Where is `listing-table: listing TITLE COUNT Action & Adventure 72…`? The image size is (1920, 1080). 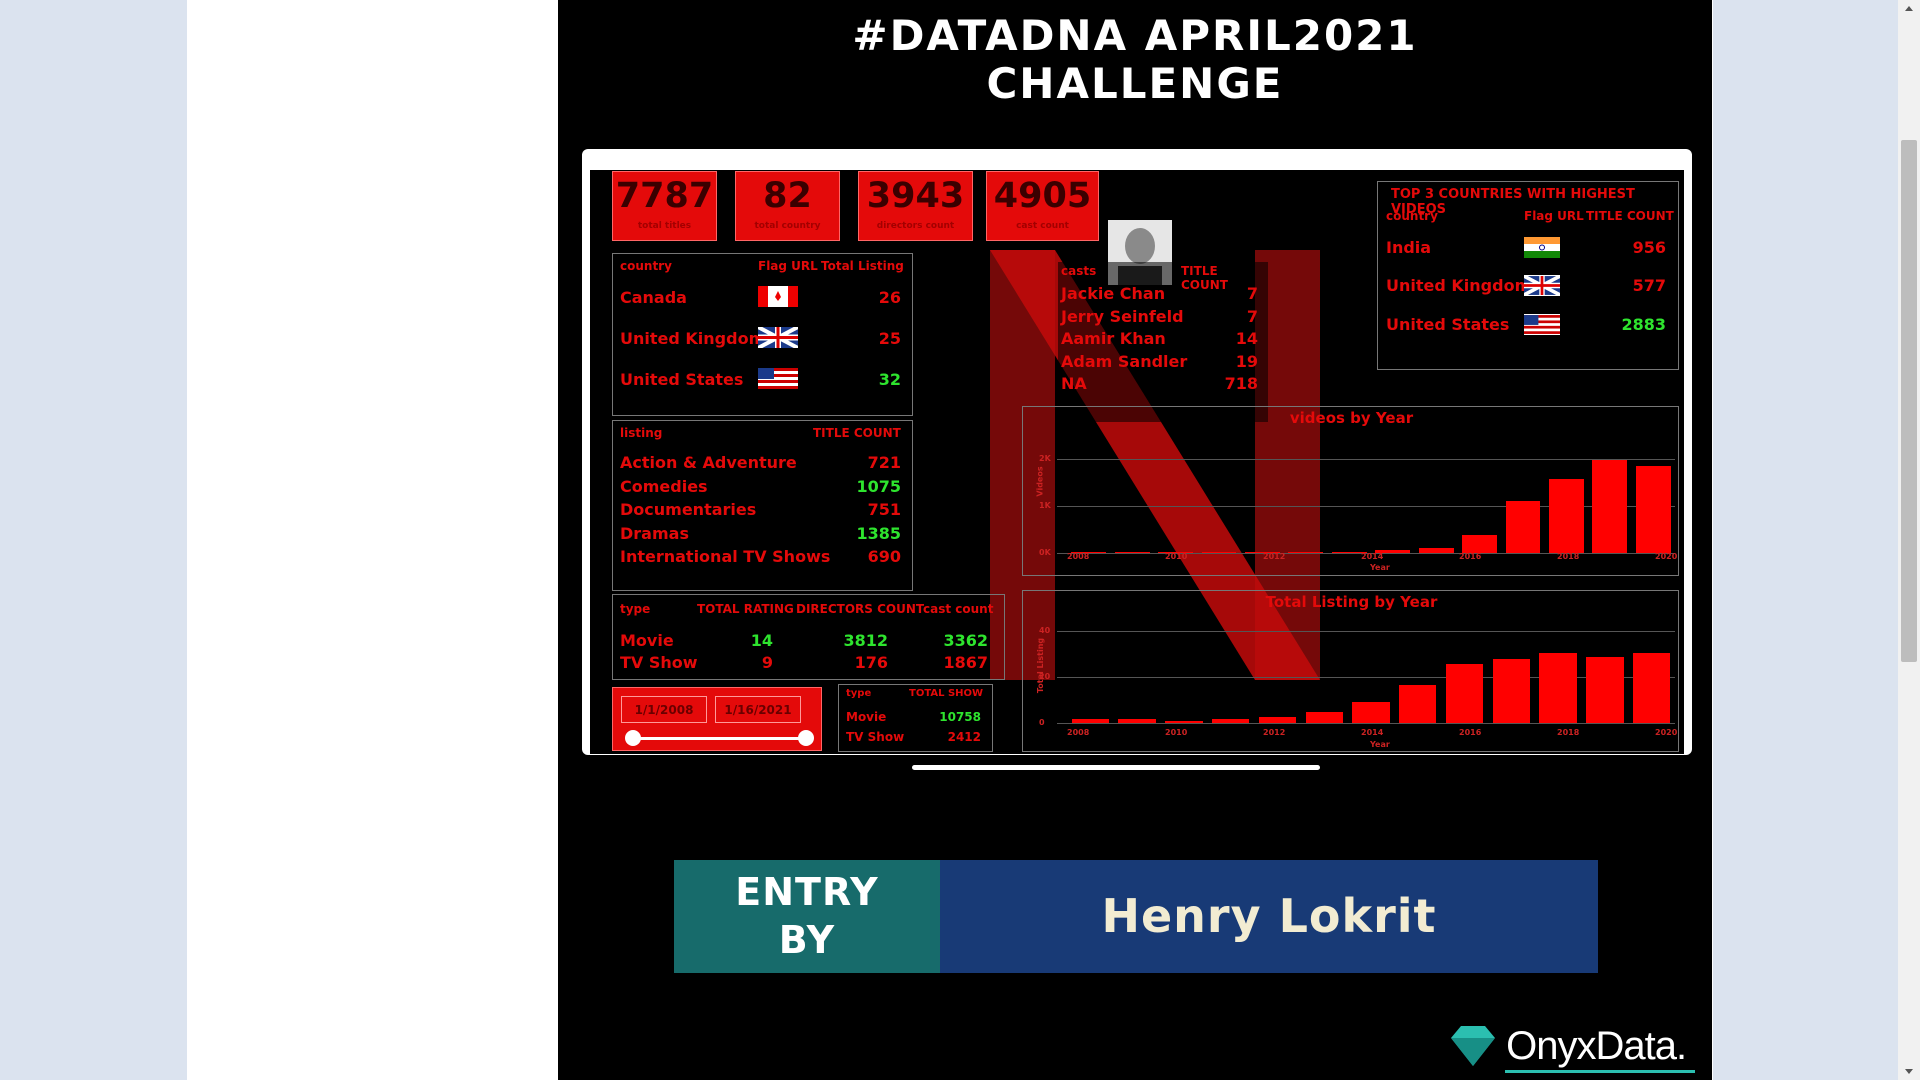 listing-table: listing TITLE COUNT Action & Adventure 72… is located at coordinates (762, 505).